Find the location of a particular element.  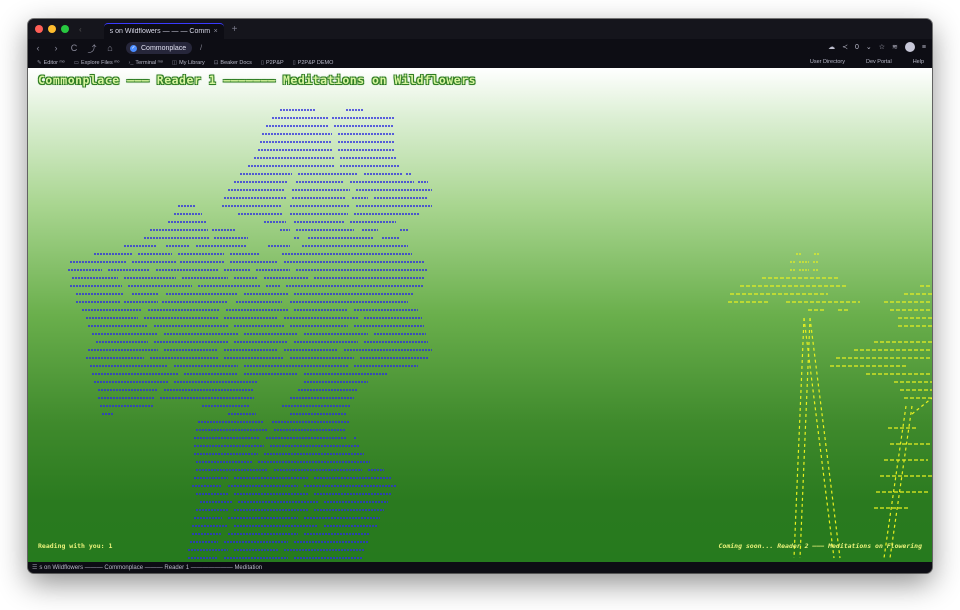

verified-check-icon: ✓ is located at coordinates (133, 48).